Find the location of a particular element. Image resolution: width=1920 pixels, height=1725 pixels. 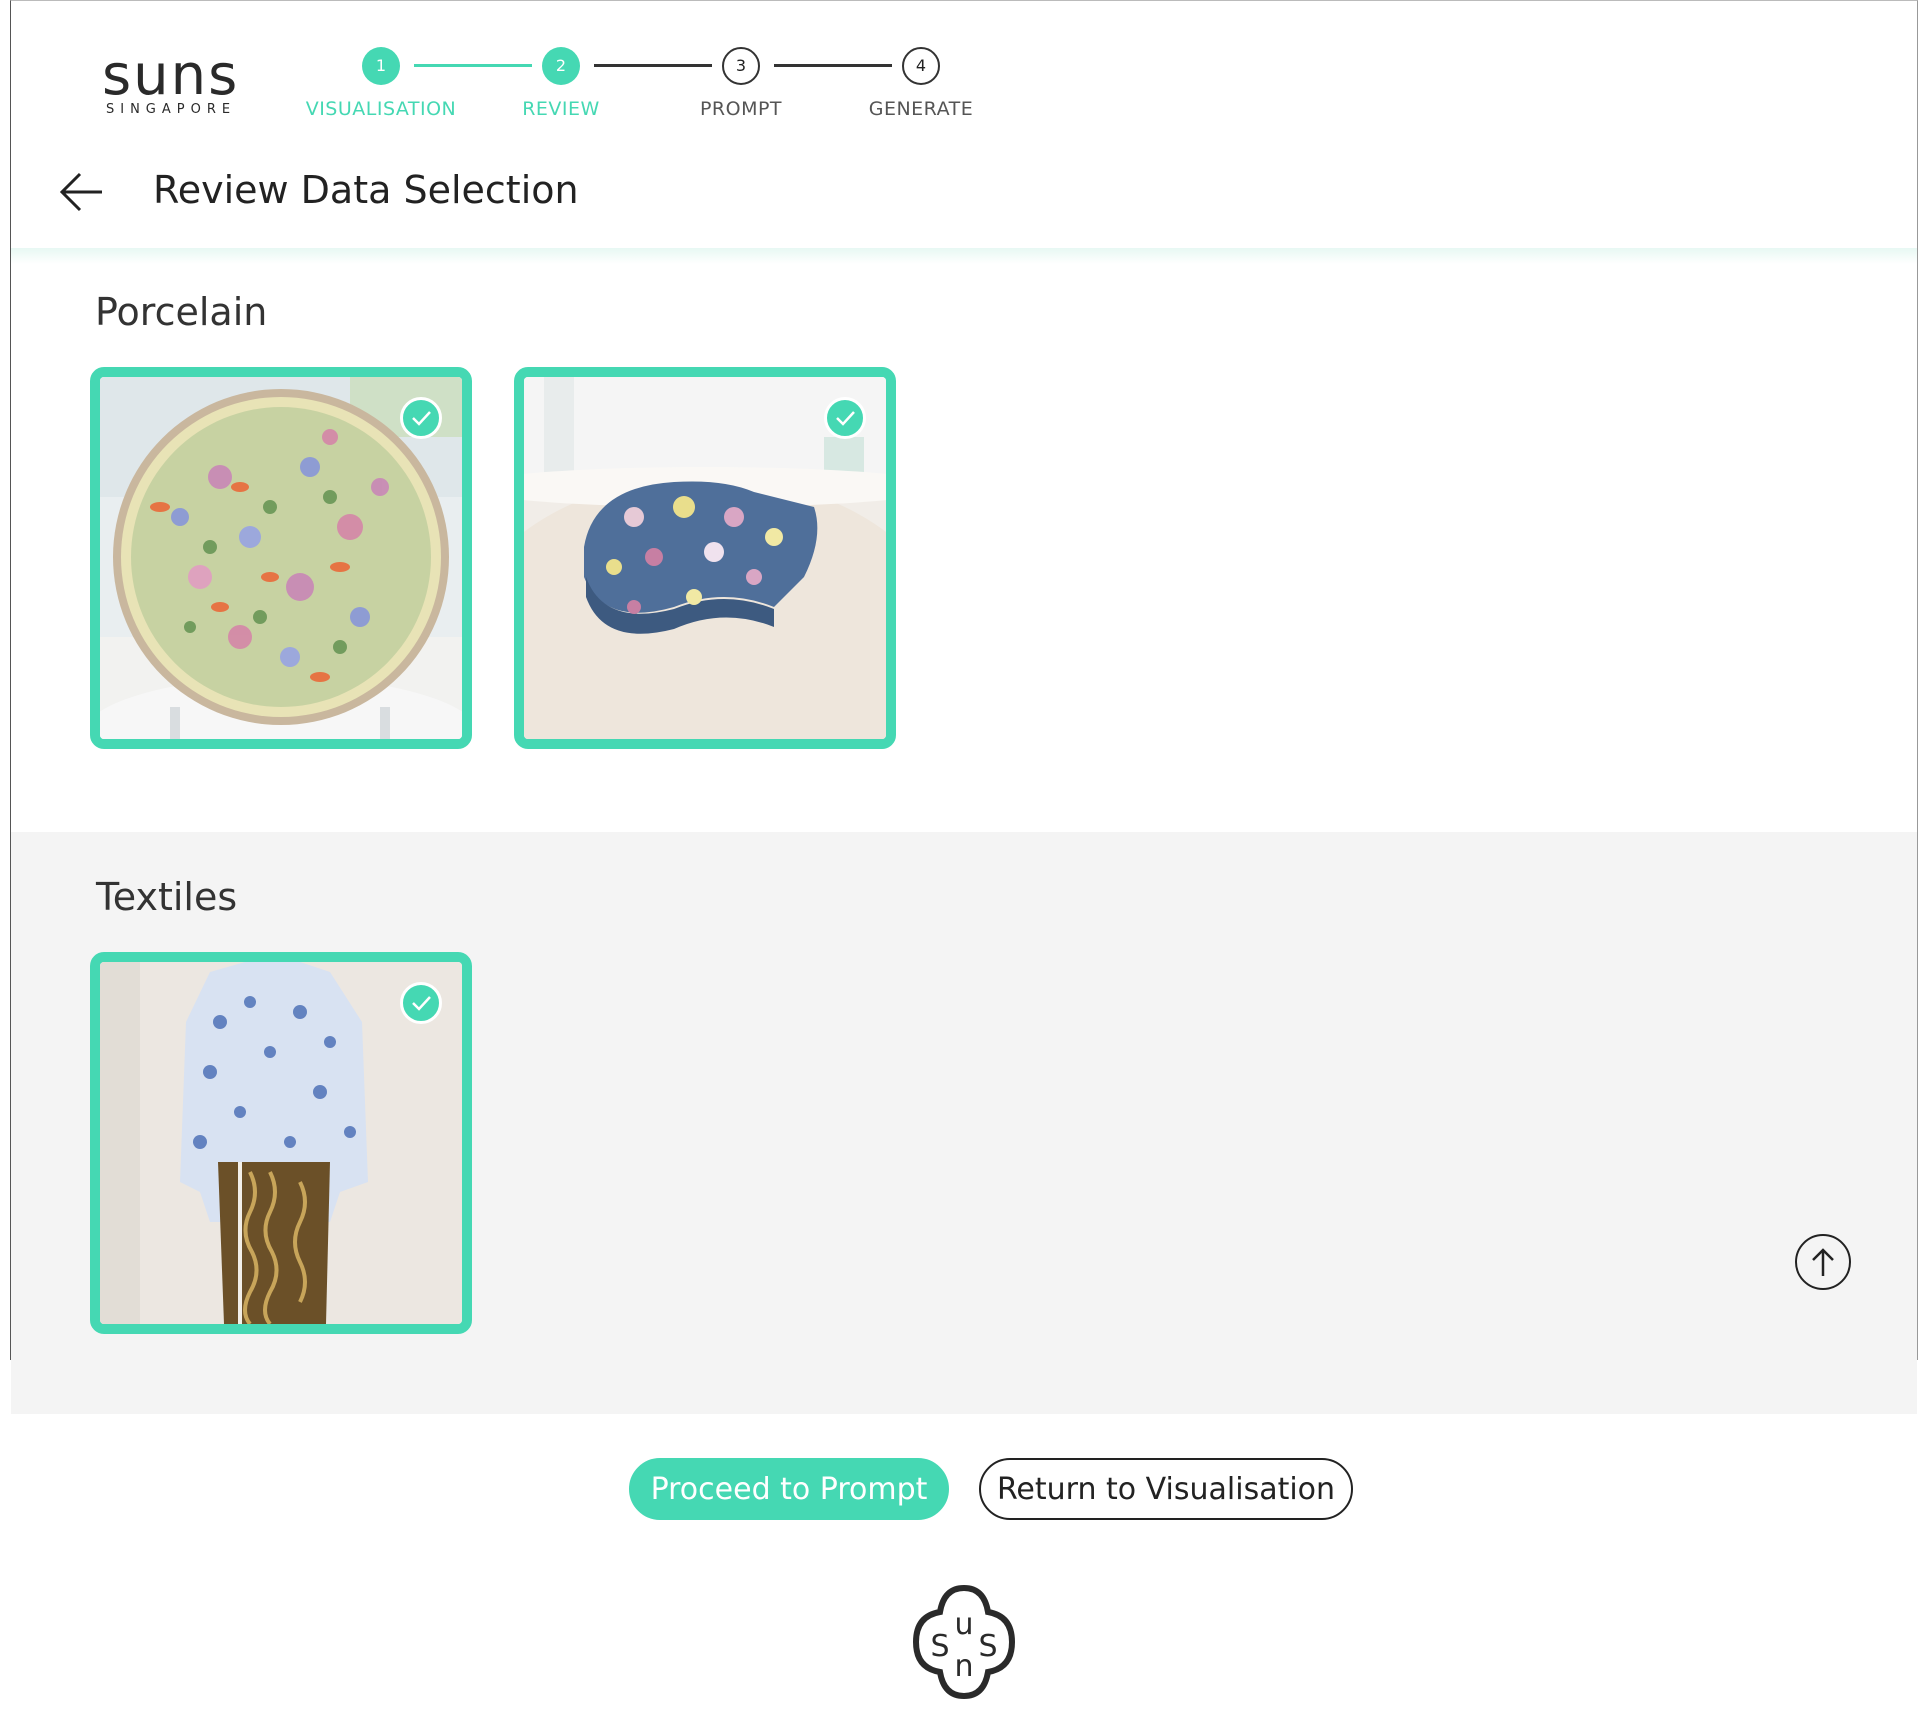

header-divider is located at coordinates (964, 256).